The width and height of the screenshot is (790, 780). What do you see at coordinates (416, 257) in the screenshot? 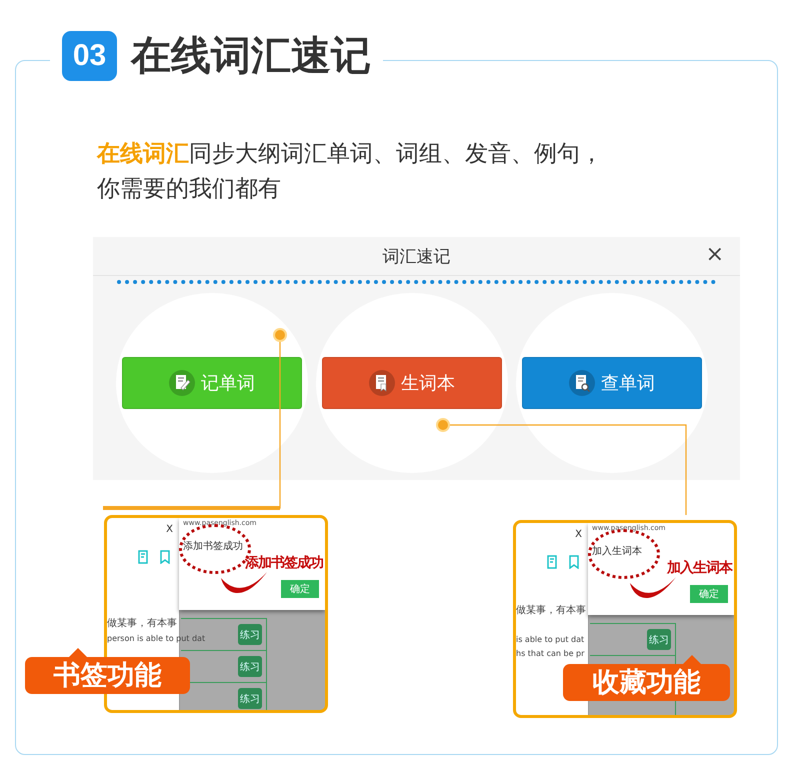
I see `window-title: 词汇速记` at bounding box center [416, 257].